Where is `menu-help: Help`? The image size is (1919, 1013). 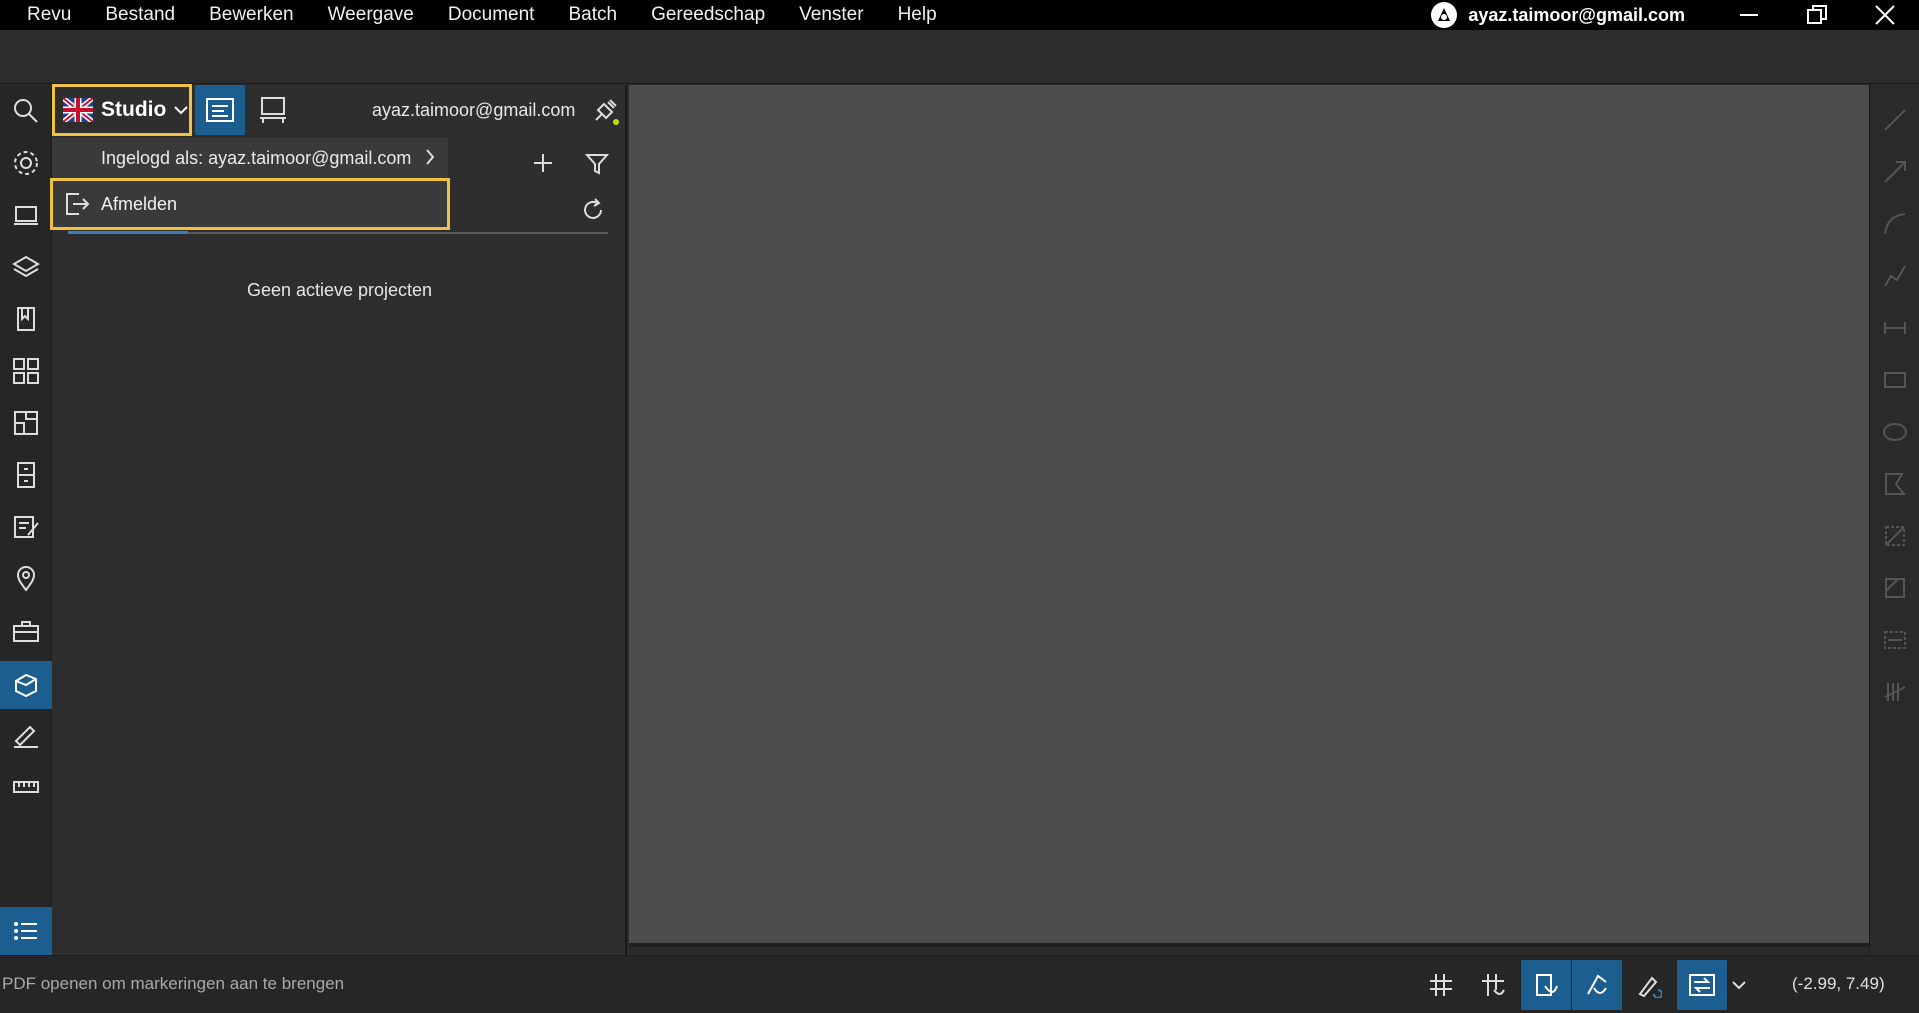
menu-help: Help is located at coordinates (917, 15).